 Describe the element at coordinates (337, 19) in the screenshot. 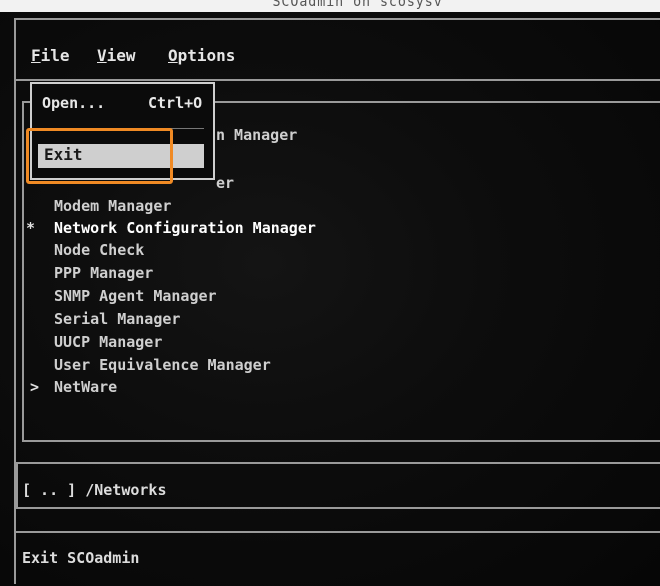

I see `frame-top` at that location.